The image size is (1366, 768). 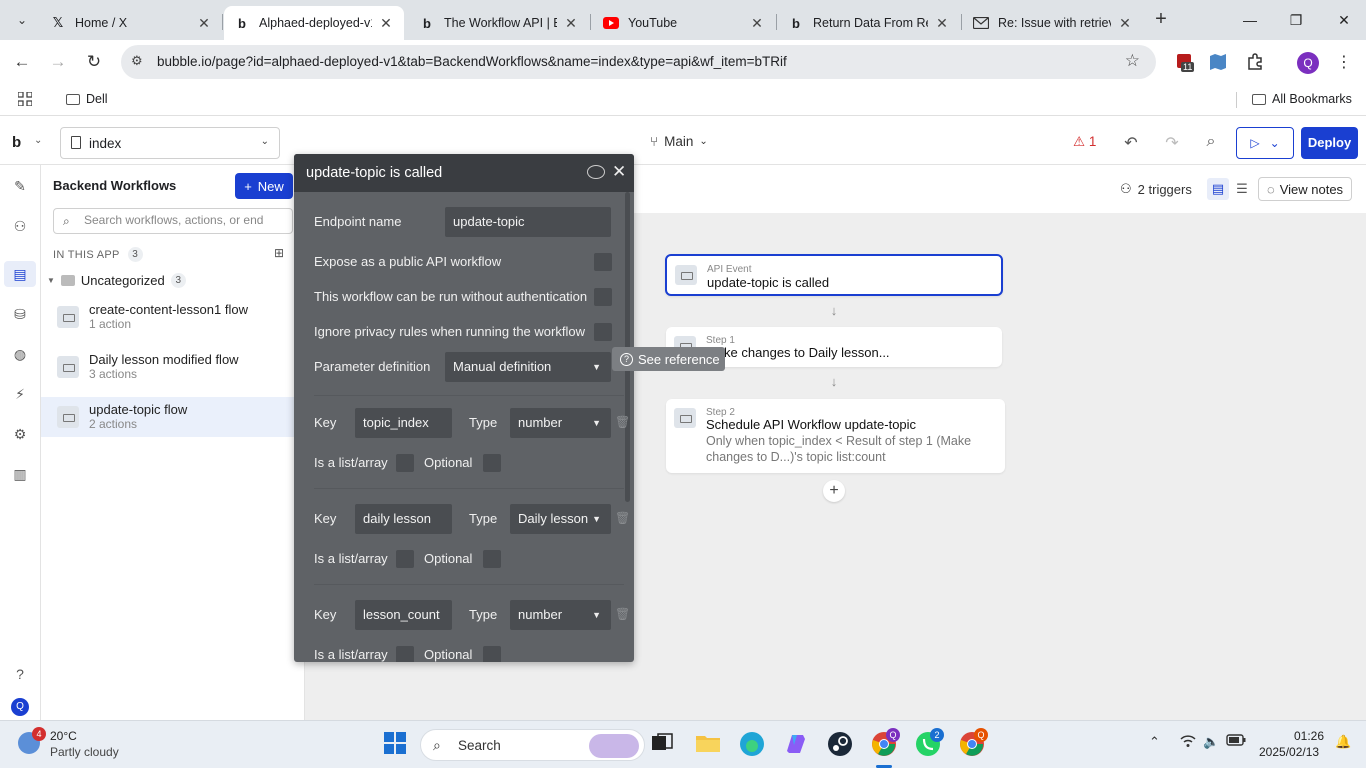 What do you see at coordinates (708, 744) in the screenshot?
I see `file-explorer-icon` at bounding box center [708, 744].